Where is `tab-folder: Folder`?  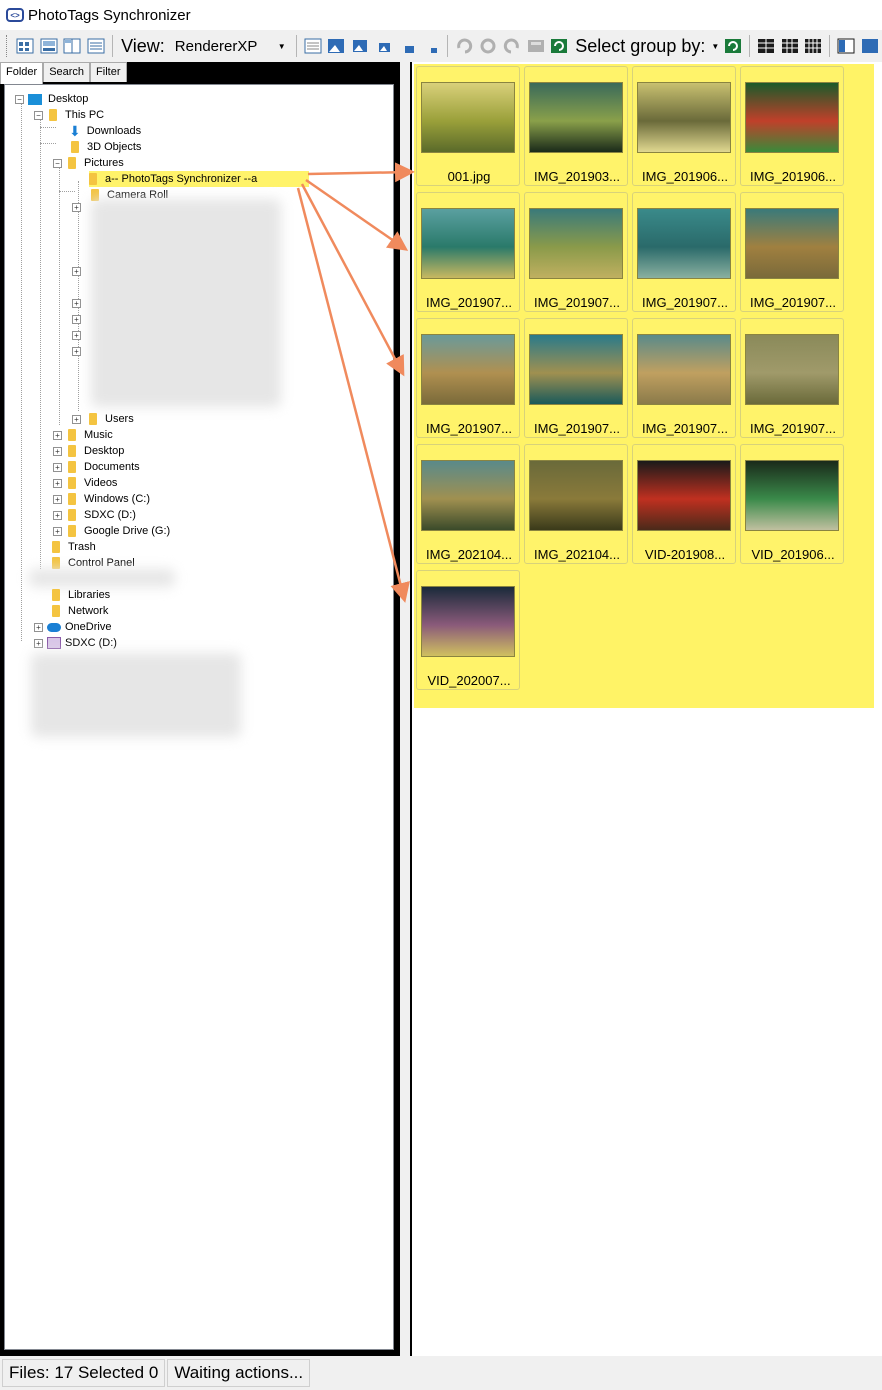
tab-folder: Folder is located at coordinates (22, 73).